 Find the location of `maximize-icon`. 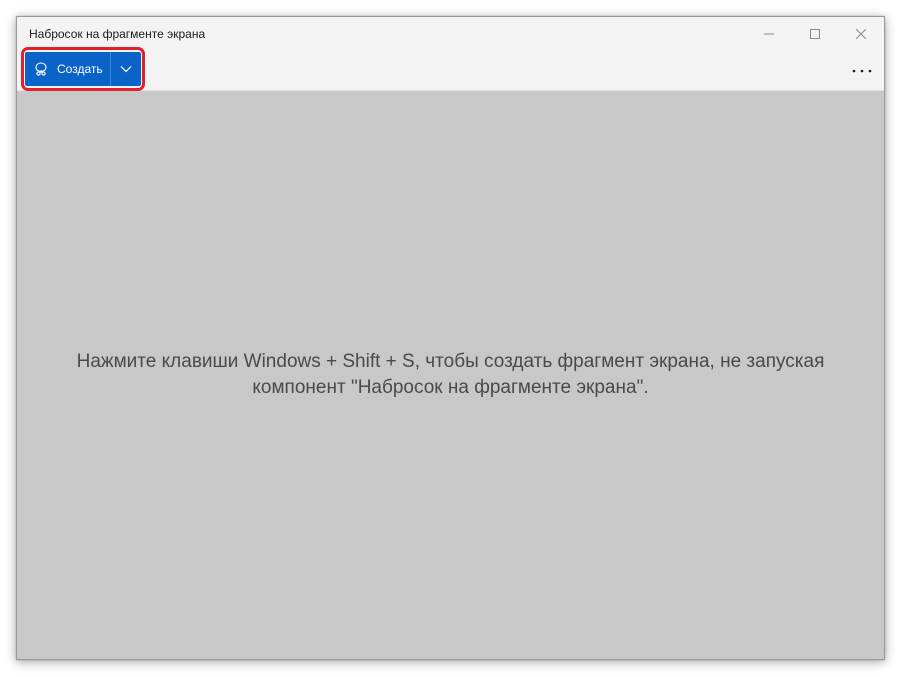

maximize-icon is located at coordinates (815, 34).